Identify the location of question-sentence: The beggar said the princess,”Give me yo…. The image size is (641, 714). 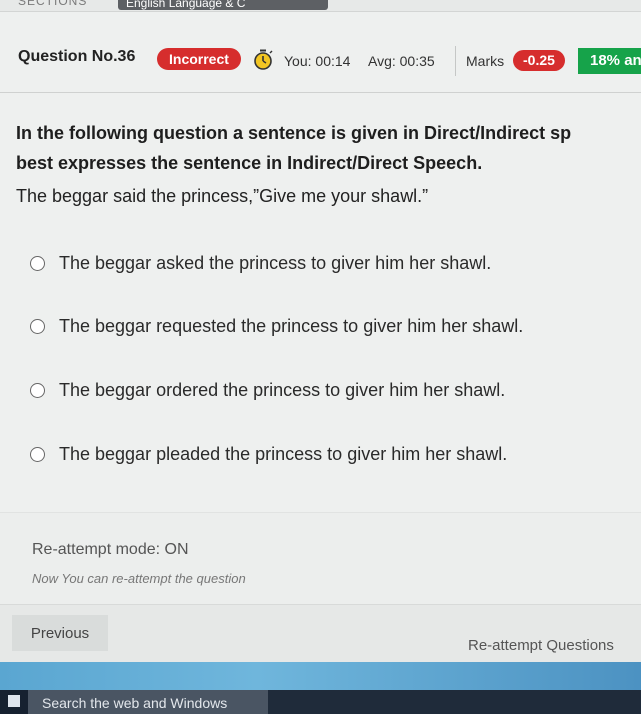
(222, 196).